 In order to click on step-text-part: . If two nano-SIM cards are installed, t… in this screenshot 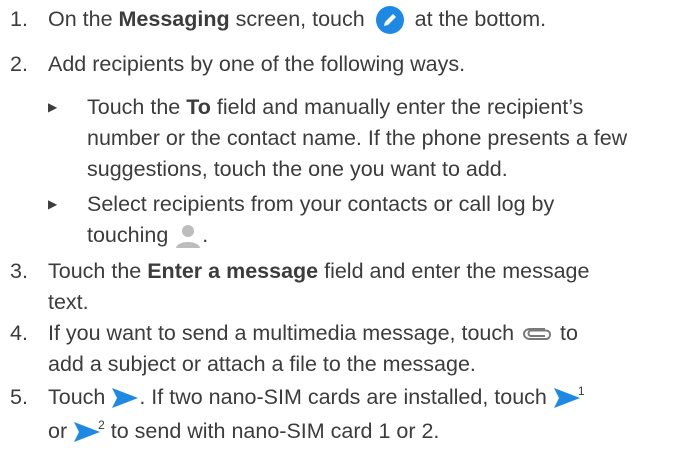, I will do `click(346, 397)`.